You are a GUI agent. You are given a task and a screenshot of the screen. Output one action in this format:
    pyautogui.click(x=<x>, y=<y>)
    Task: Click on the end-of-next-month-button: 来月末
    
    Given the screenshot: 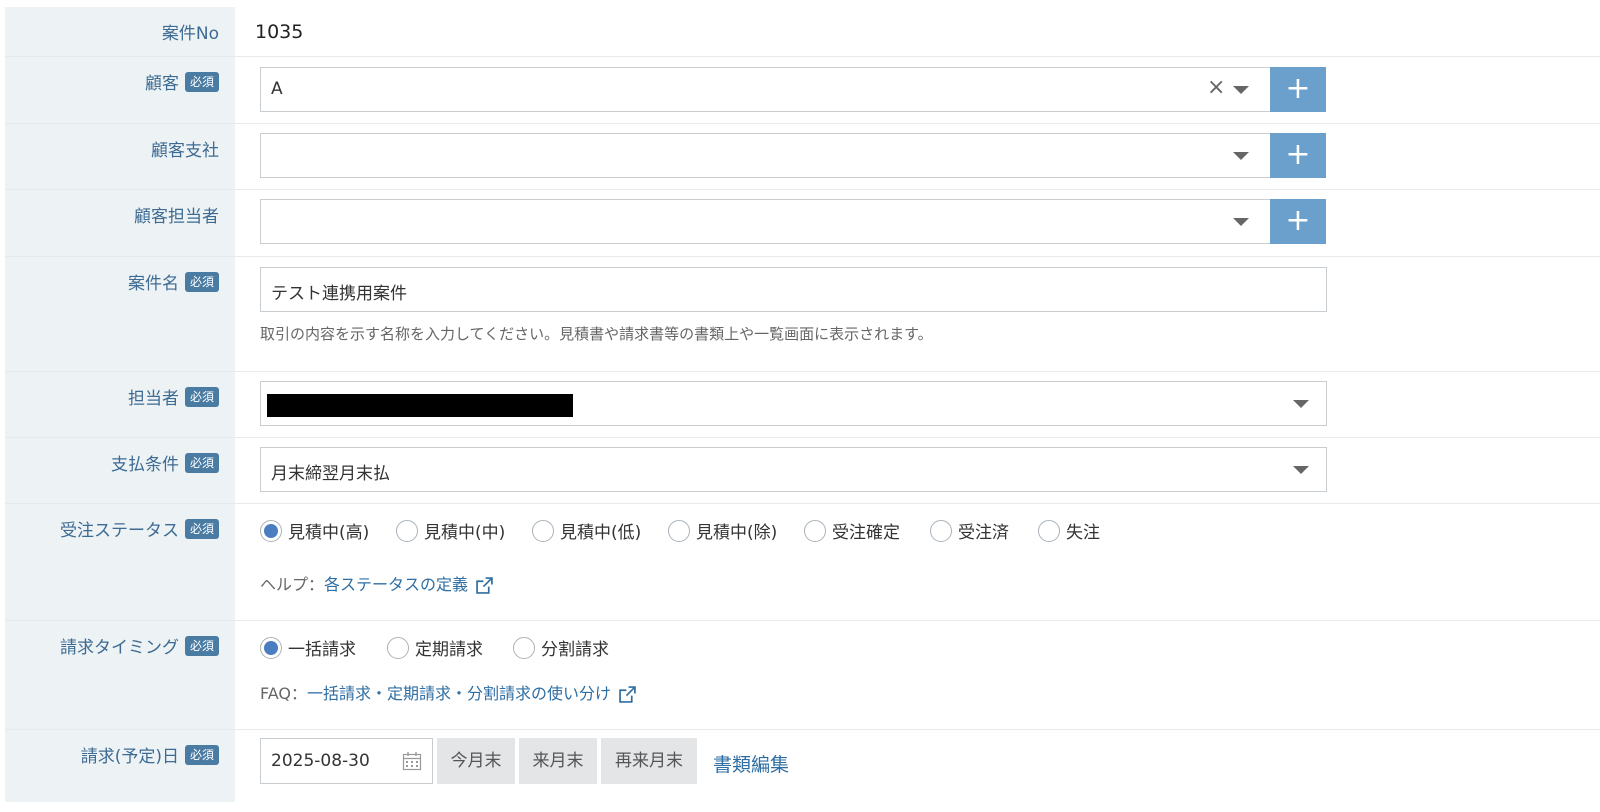 What is the action you would take?
    pyautogui.click(x=558, y=761)
    